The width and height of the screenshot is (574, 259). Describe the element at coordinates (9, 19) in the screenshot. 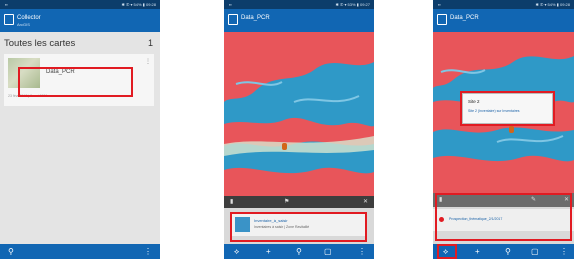

I see `collector-app-icon` at that location.